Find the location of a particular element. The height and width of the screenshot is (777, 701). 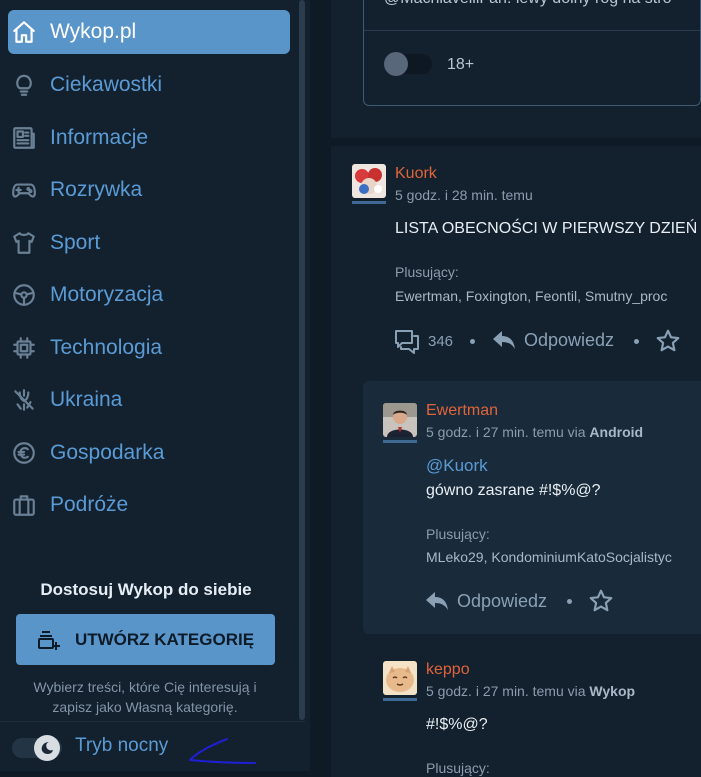

comments-icon is located at coordinates (407, 342).